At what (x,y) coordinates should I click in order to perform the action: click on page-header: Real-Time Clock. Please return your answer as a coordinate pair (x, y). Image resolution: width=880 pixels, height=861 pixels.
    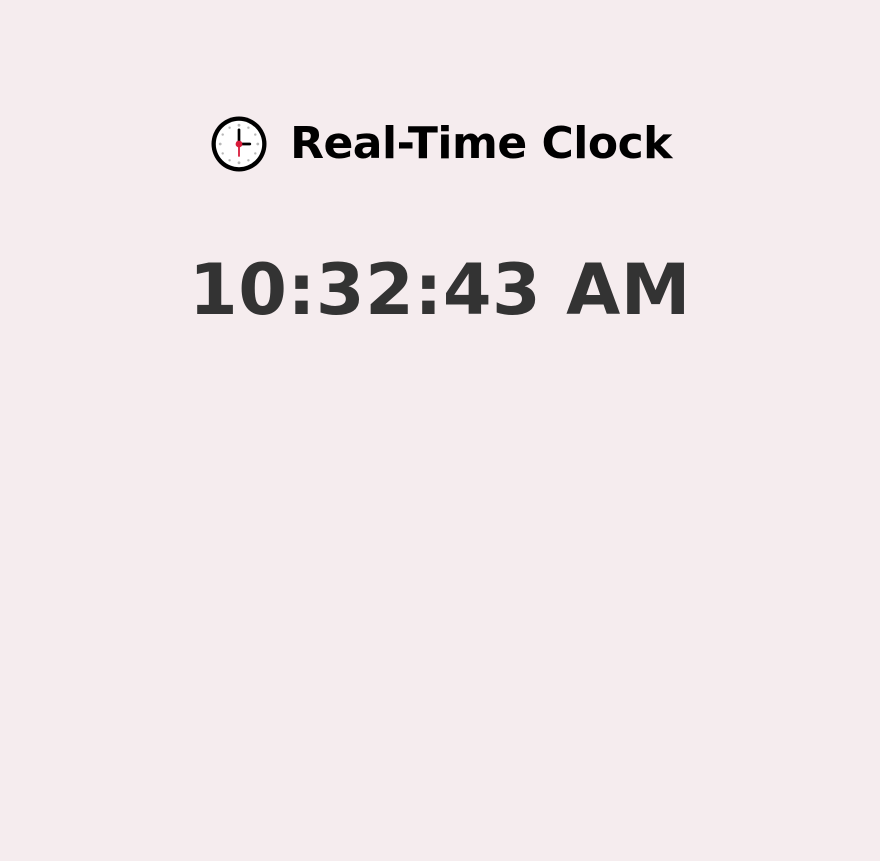
    Looking at the image, I should click on (440, 144).